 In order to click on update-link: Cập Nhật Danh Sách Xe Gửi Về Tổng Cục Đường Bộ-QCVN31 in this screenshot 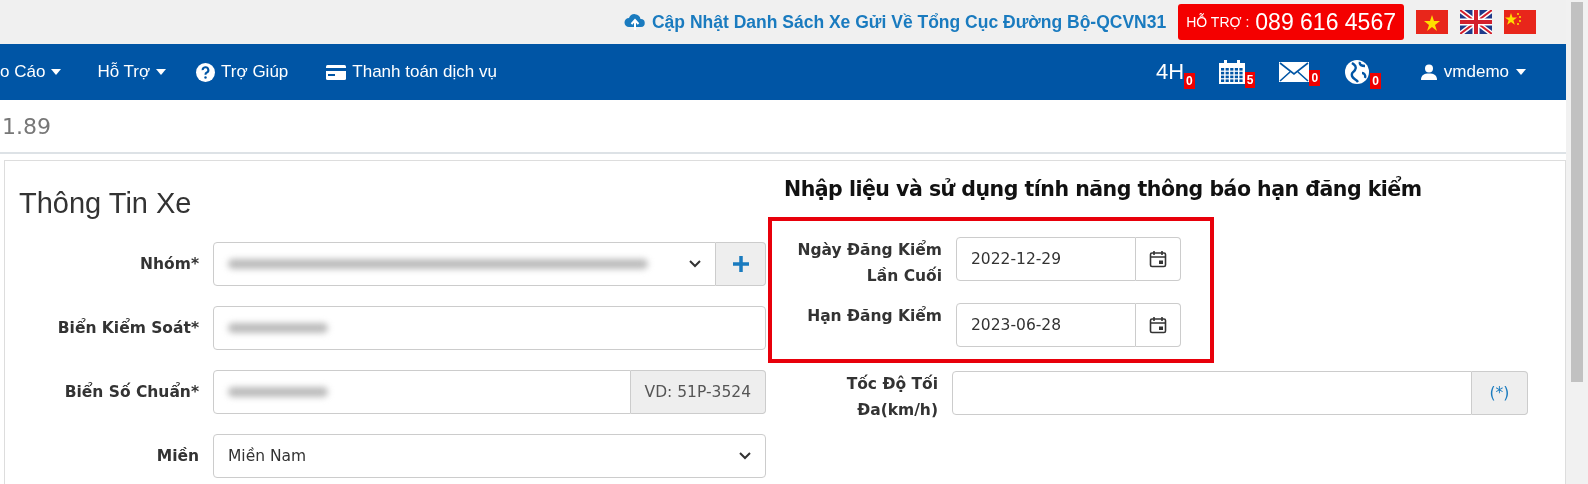, I will do `click(895, 22)`.